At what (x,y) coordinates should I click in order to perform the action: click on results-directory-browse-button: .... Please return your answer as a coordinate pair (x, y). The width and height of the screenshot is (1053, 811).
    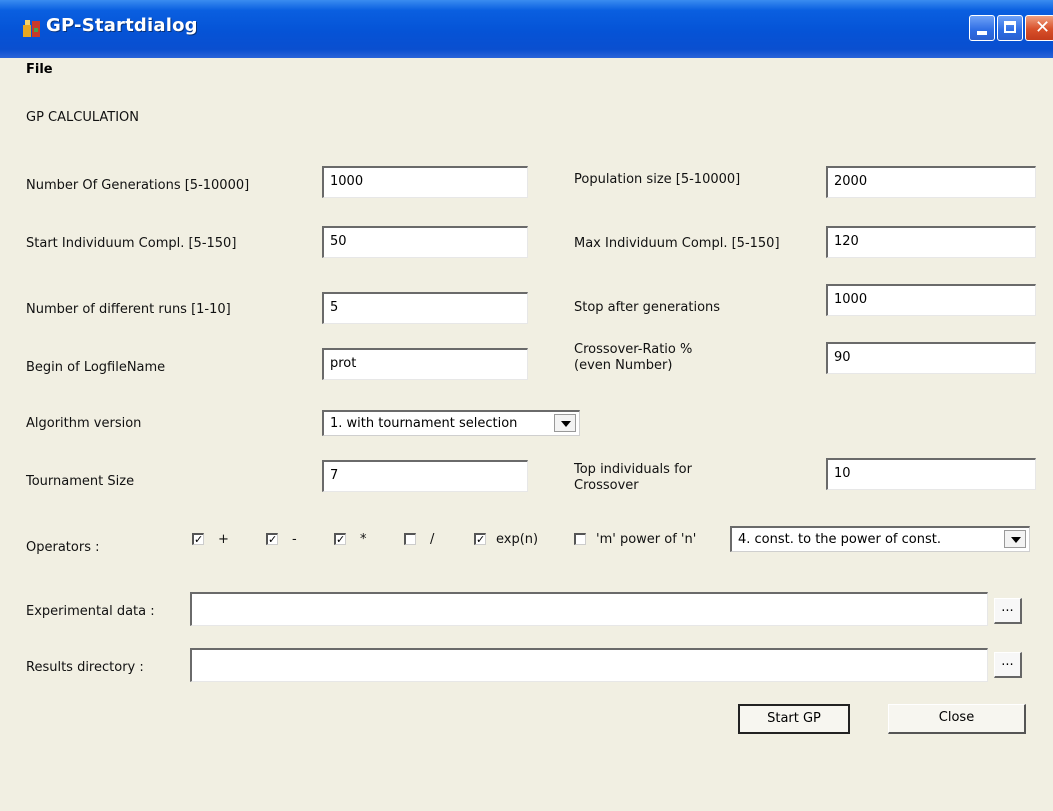
    Looking at the image, I should click on (1008, 665).